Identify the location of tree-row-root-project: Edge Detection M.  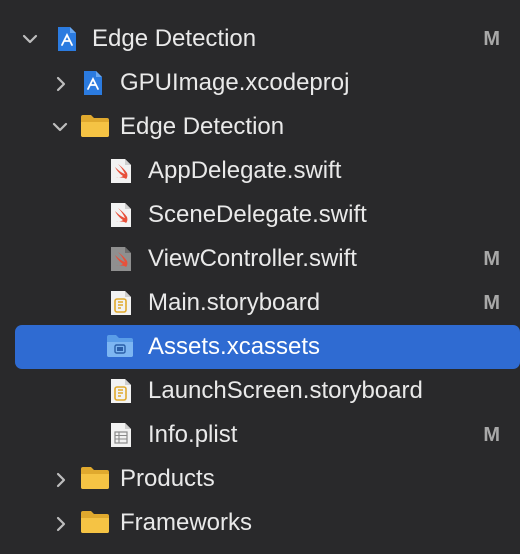
(260, 39).